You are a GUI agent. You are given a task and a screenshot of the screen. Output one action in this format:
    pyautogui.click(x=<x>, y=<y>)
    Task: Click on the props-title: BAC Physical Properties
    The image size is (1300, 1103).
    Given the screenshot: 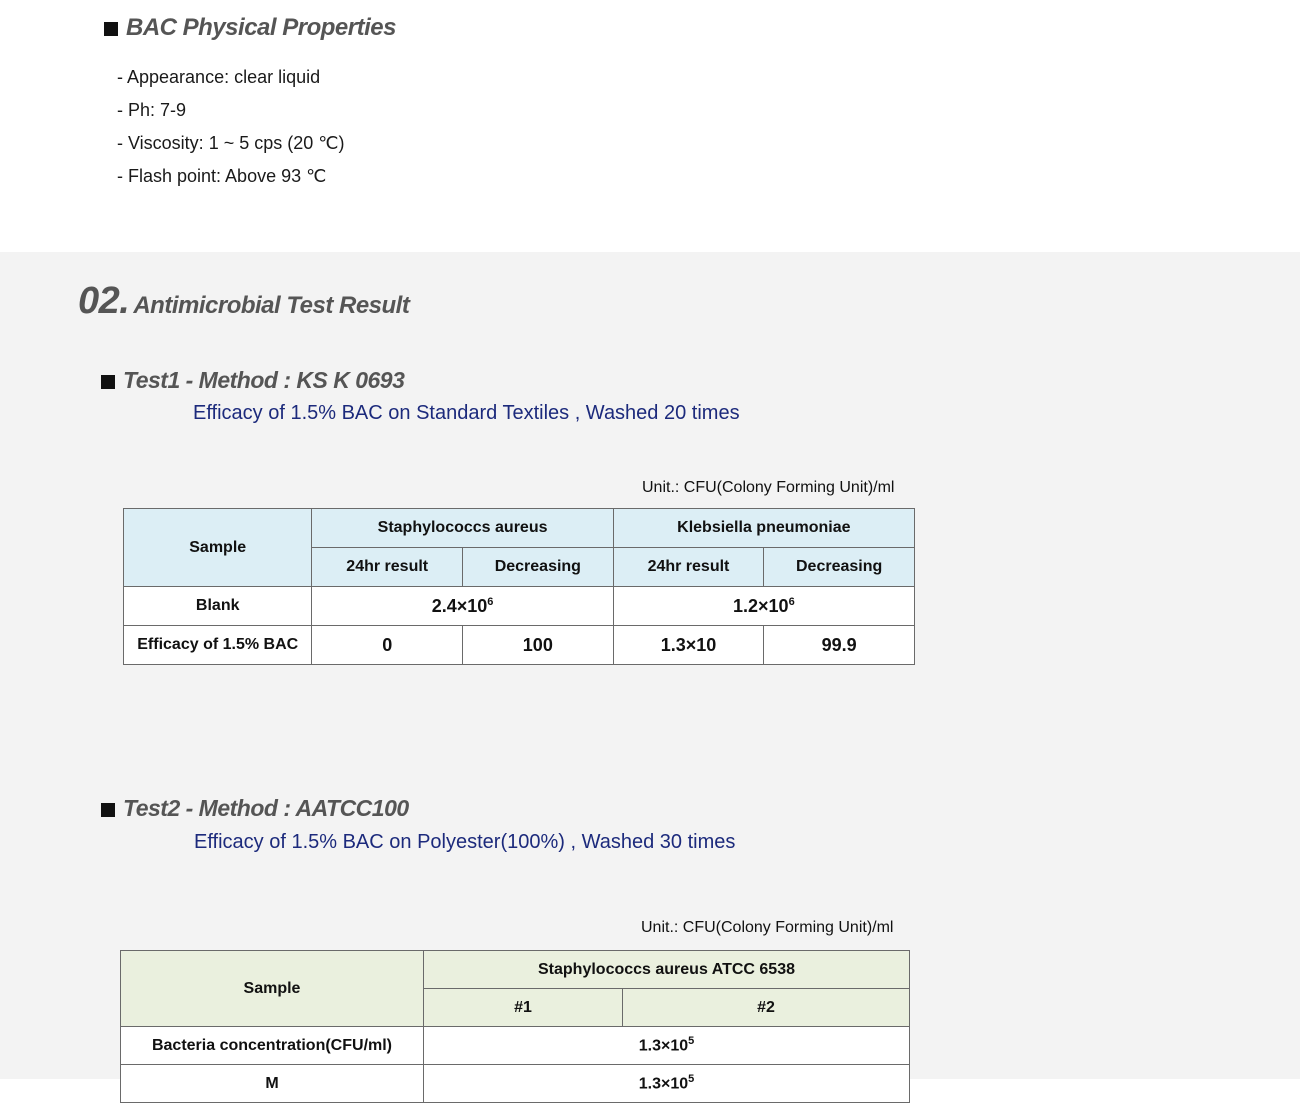 What is the action you would take?
    pyautogui.click(x=261, y=27)
    